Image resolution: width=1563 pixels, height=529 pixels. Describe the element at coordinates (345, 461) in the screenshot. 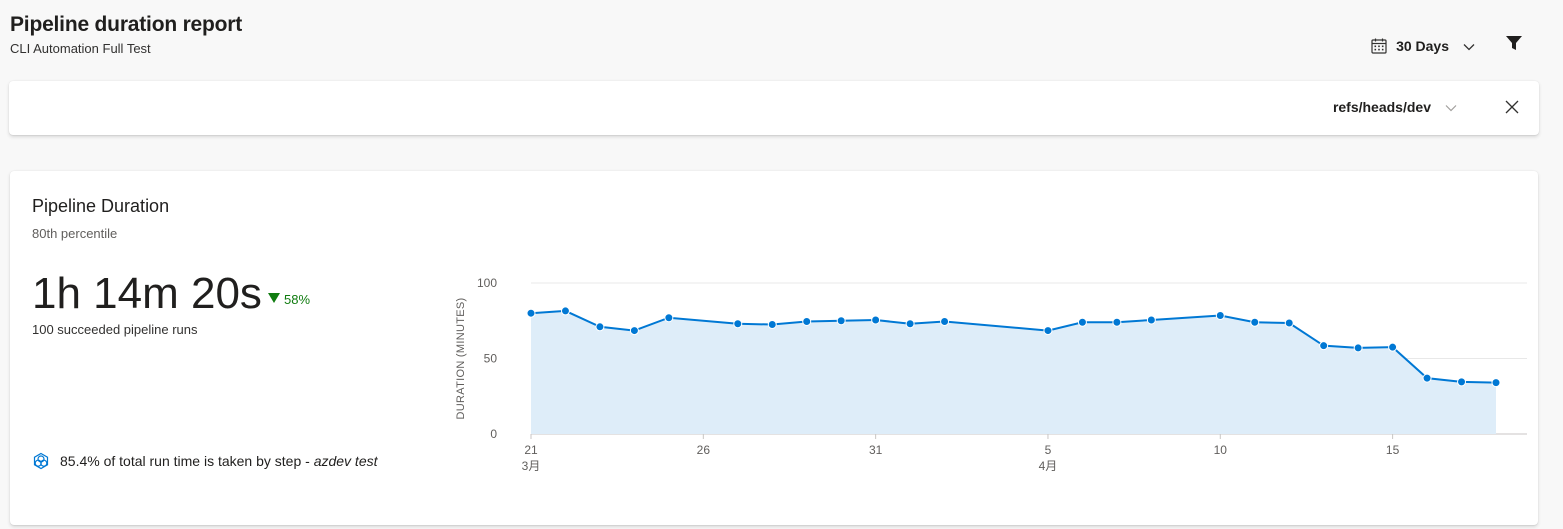

I see `insight-step-name: azdev test` at that location.